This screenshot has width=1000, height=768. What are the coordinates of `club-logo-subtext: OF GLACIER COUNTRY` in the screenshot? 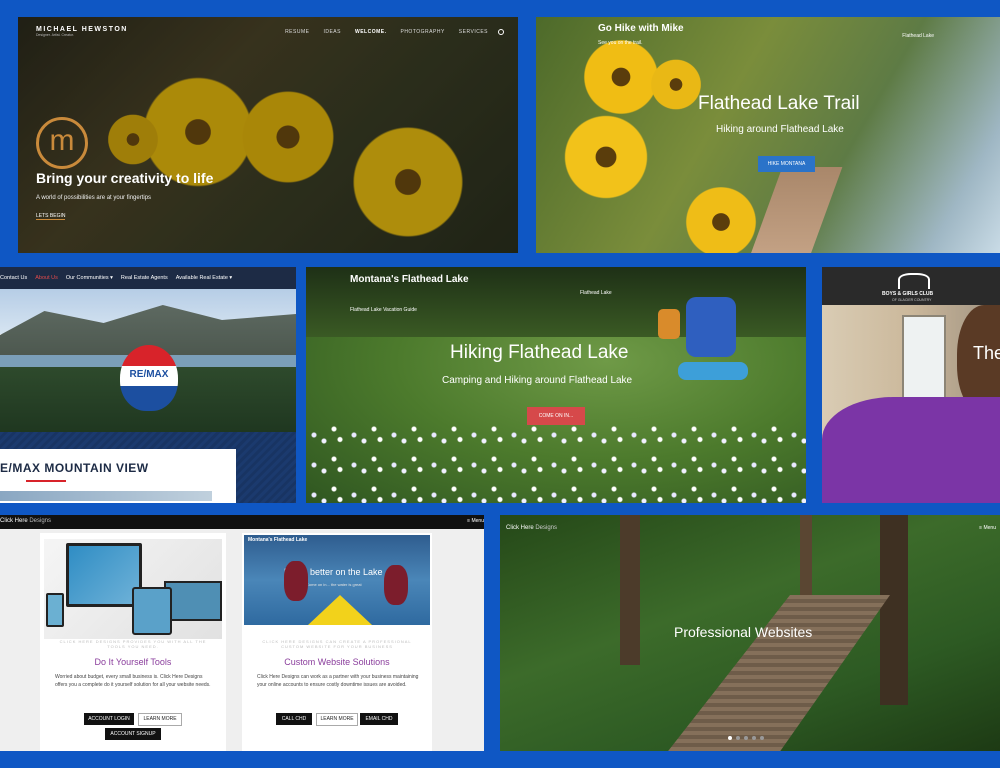 It's located at (912, 300).